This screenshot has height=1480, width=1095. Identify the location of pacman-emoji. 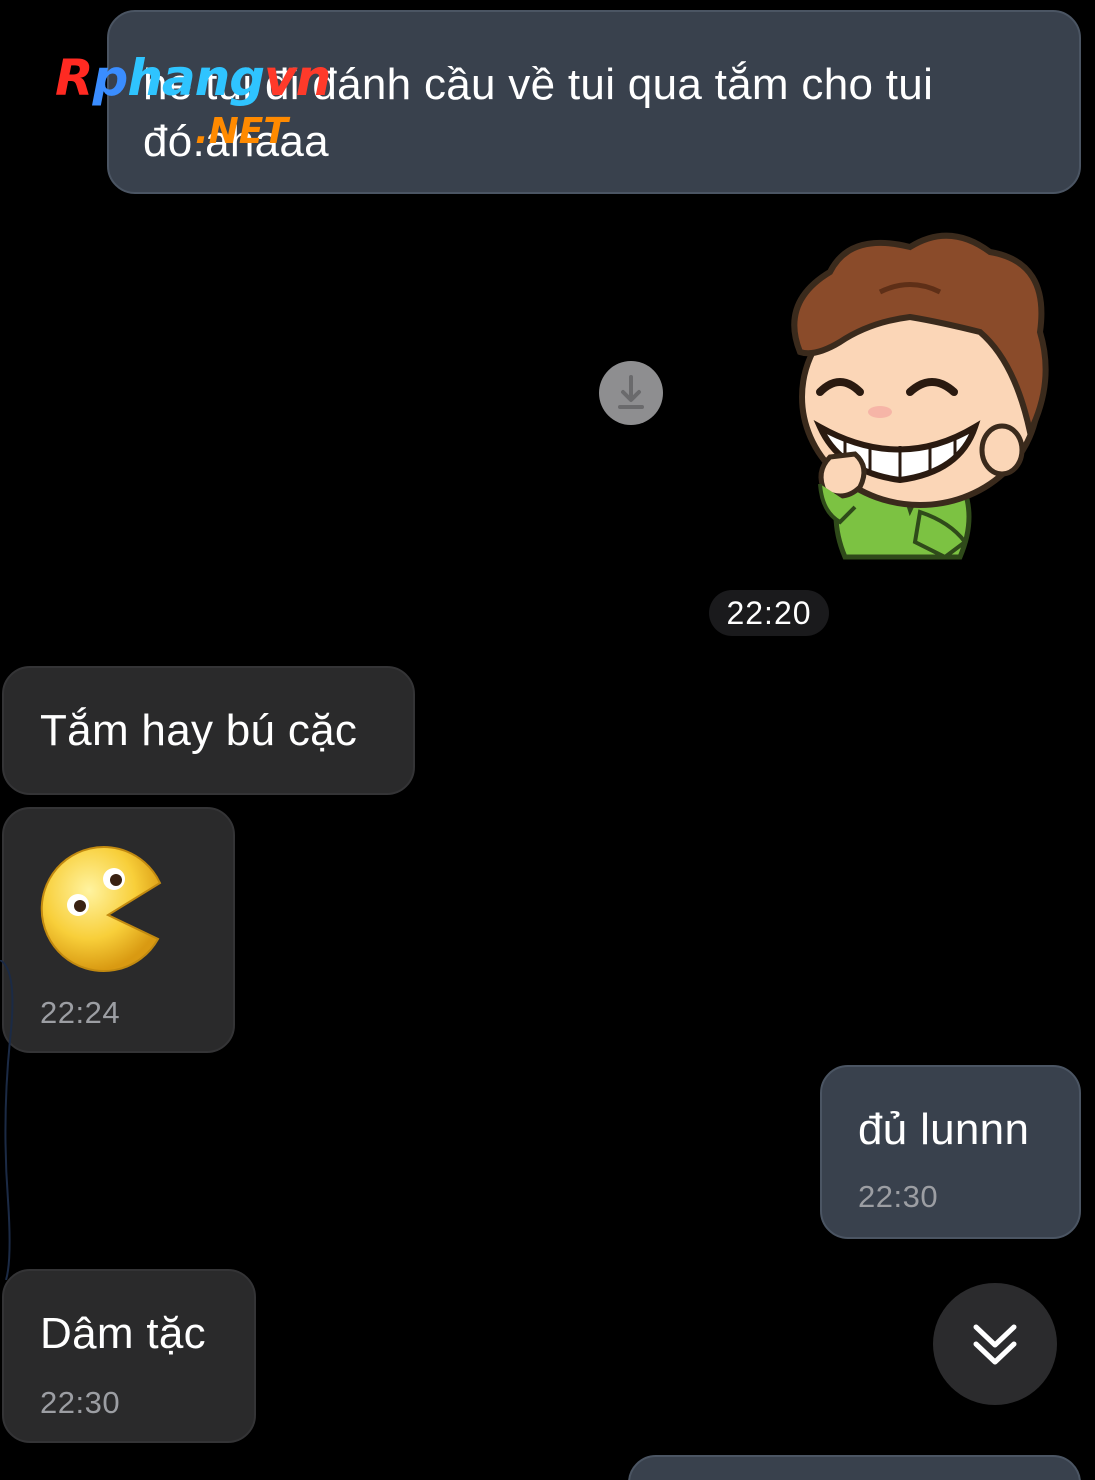
(101, 909).